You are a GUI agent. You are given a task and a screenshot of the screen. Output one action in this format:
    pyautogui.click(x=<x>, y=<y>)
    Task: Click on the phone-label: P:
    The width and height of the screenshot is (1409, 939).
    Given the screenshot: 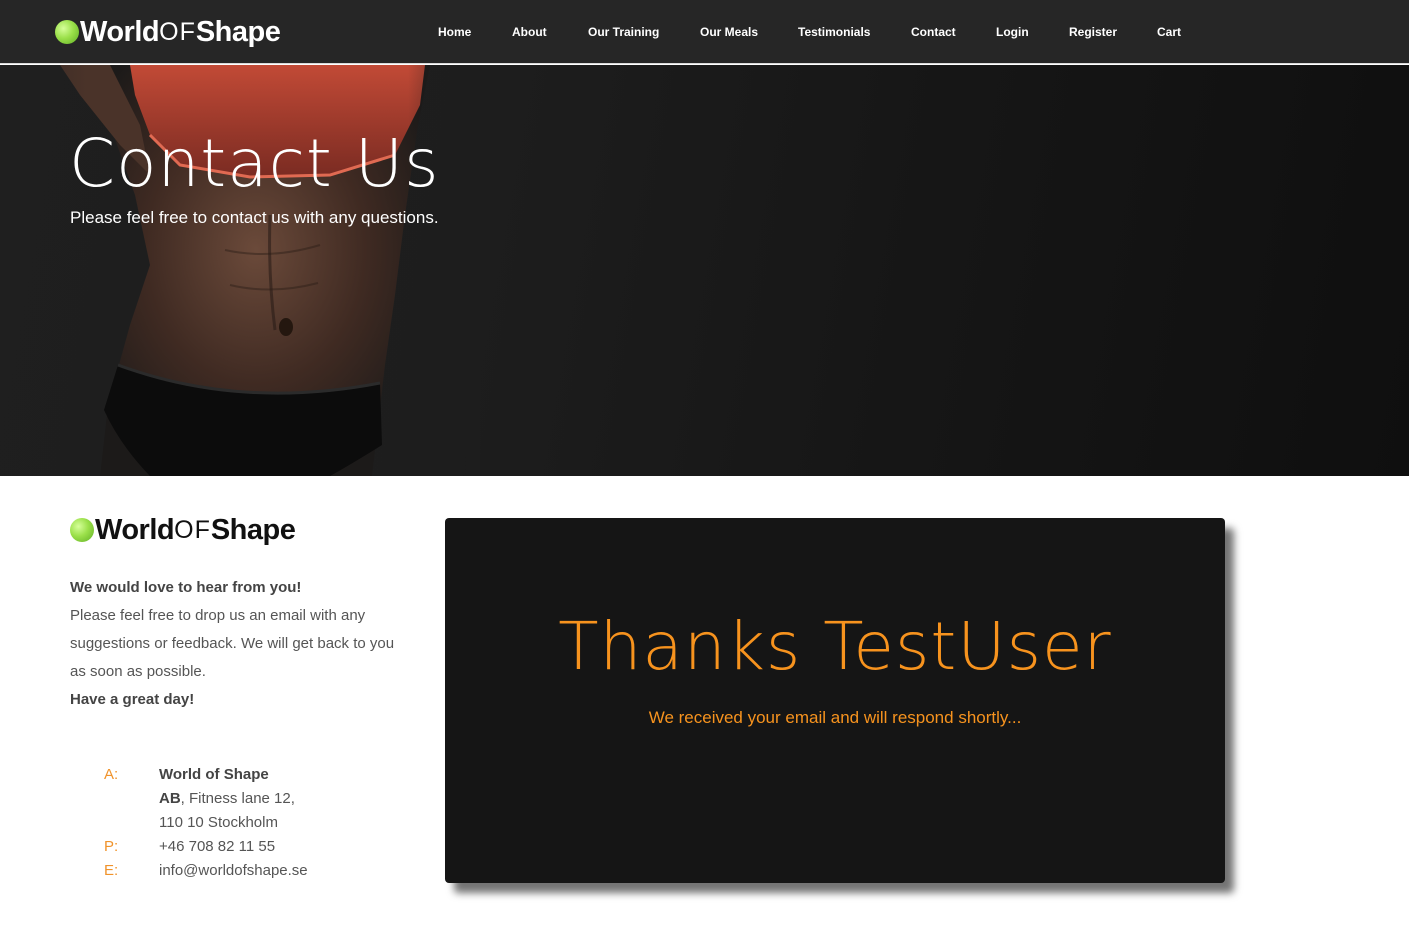 What is the action you would take?
    pyautogui.click(x=111, y=846)
    